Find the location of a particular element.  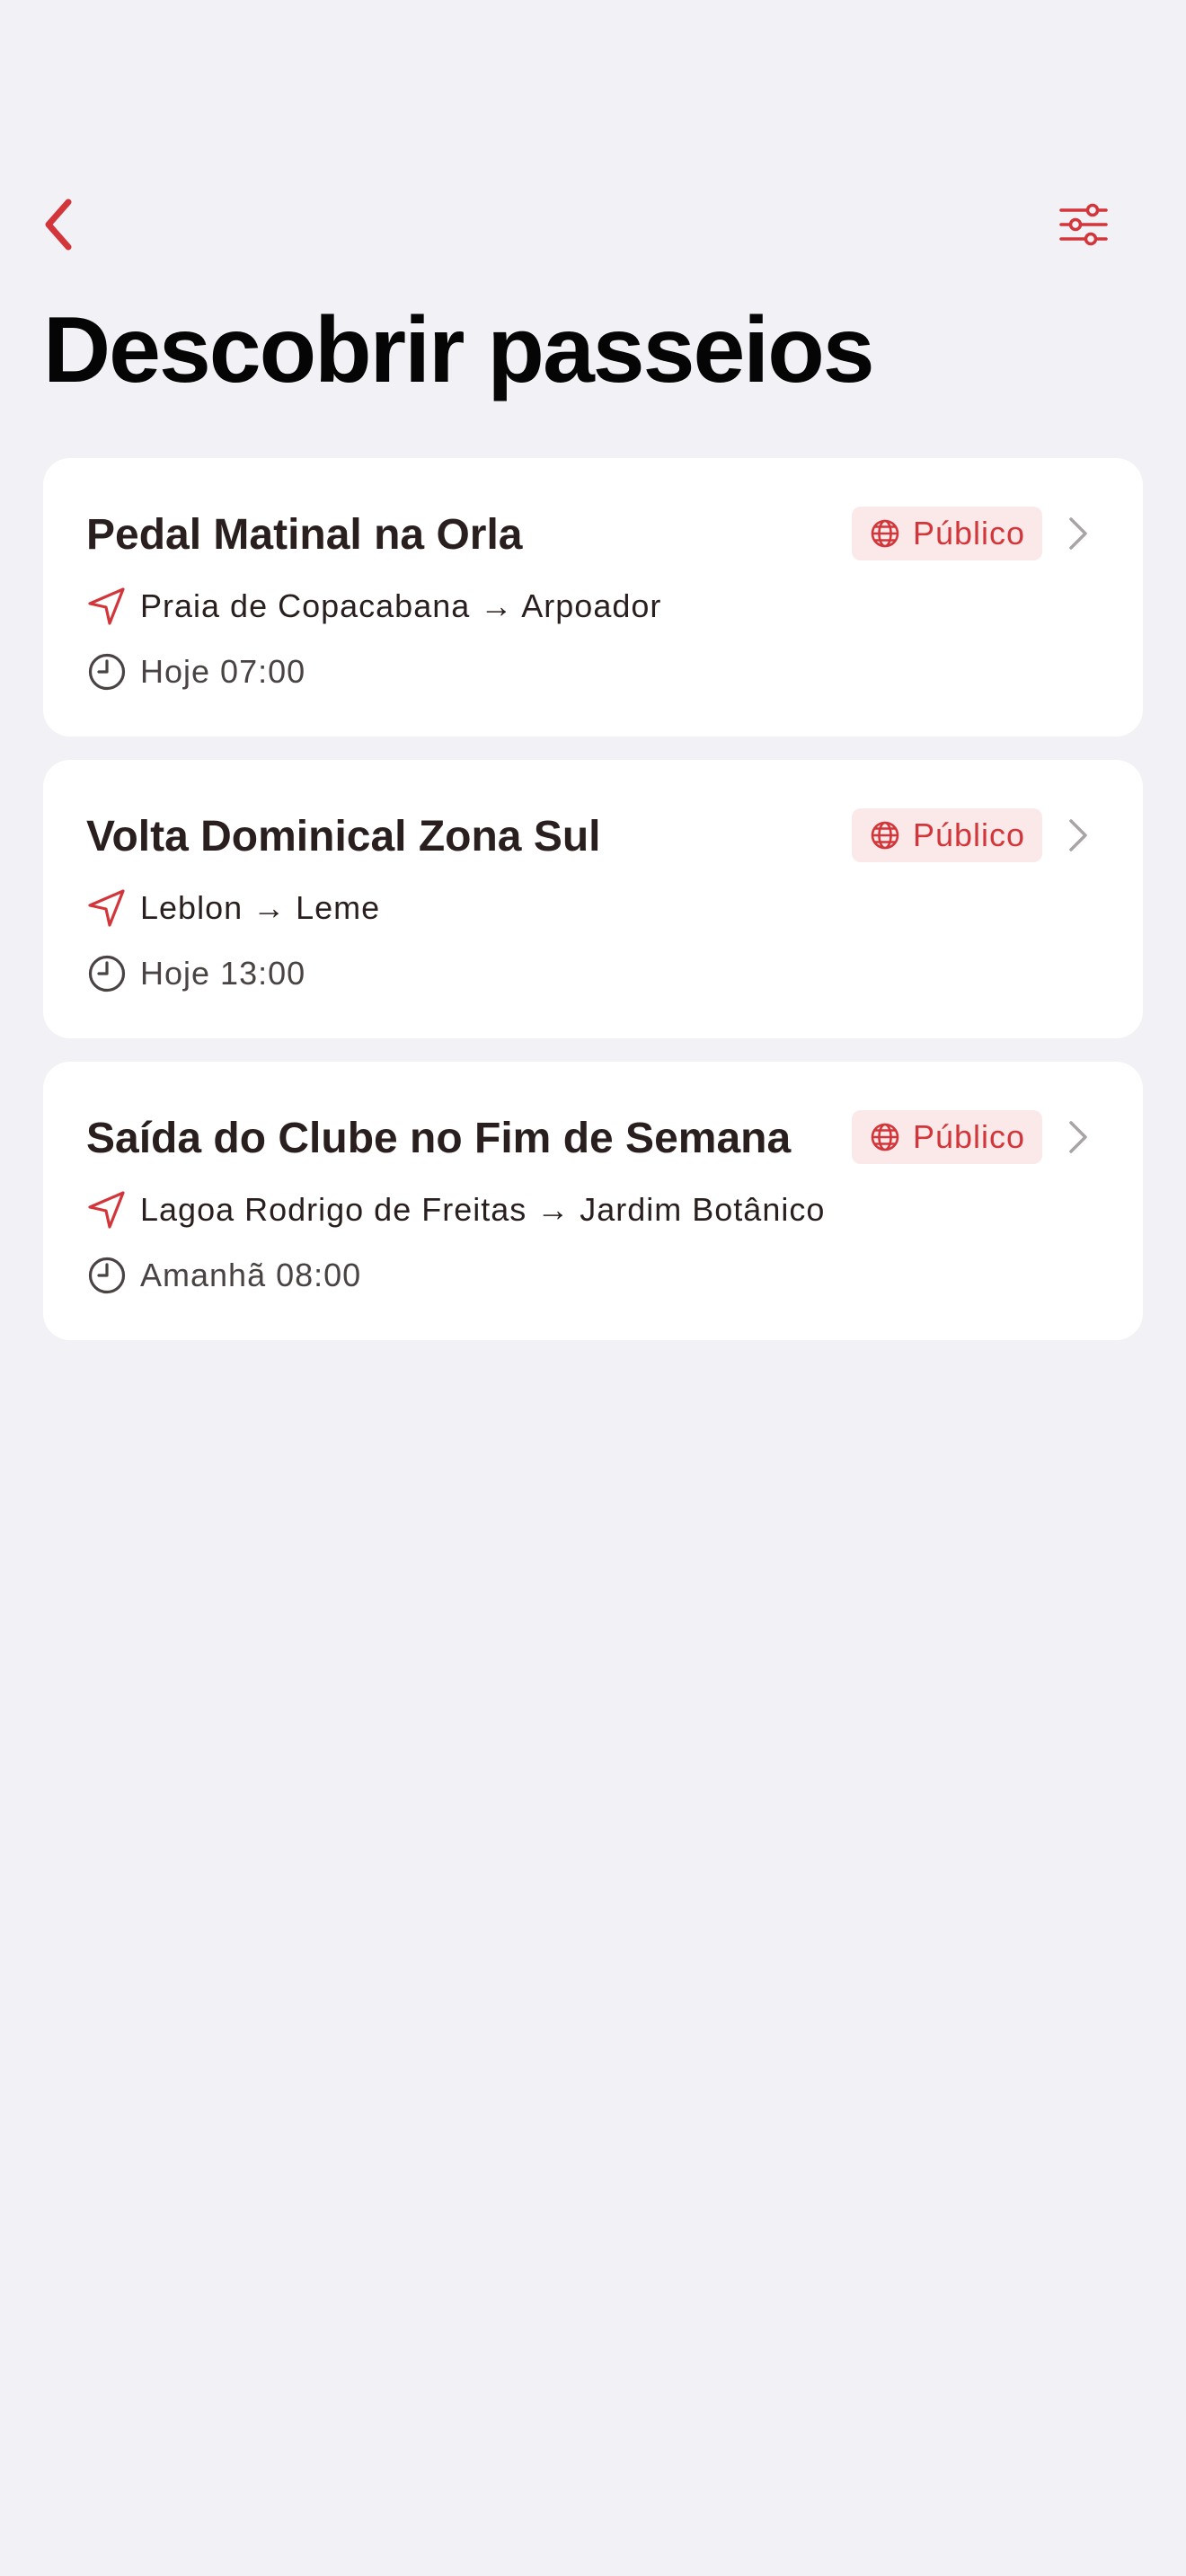

time-label: Hoje 13:00 is located at coordinates (223, 973).